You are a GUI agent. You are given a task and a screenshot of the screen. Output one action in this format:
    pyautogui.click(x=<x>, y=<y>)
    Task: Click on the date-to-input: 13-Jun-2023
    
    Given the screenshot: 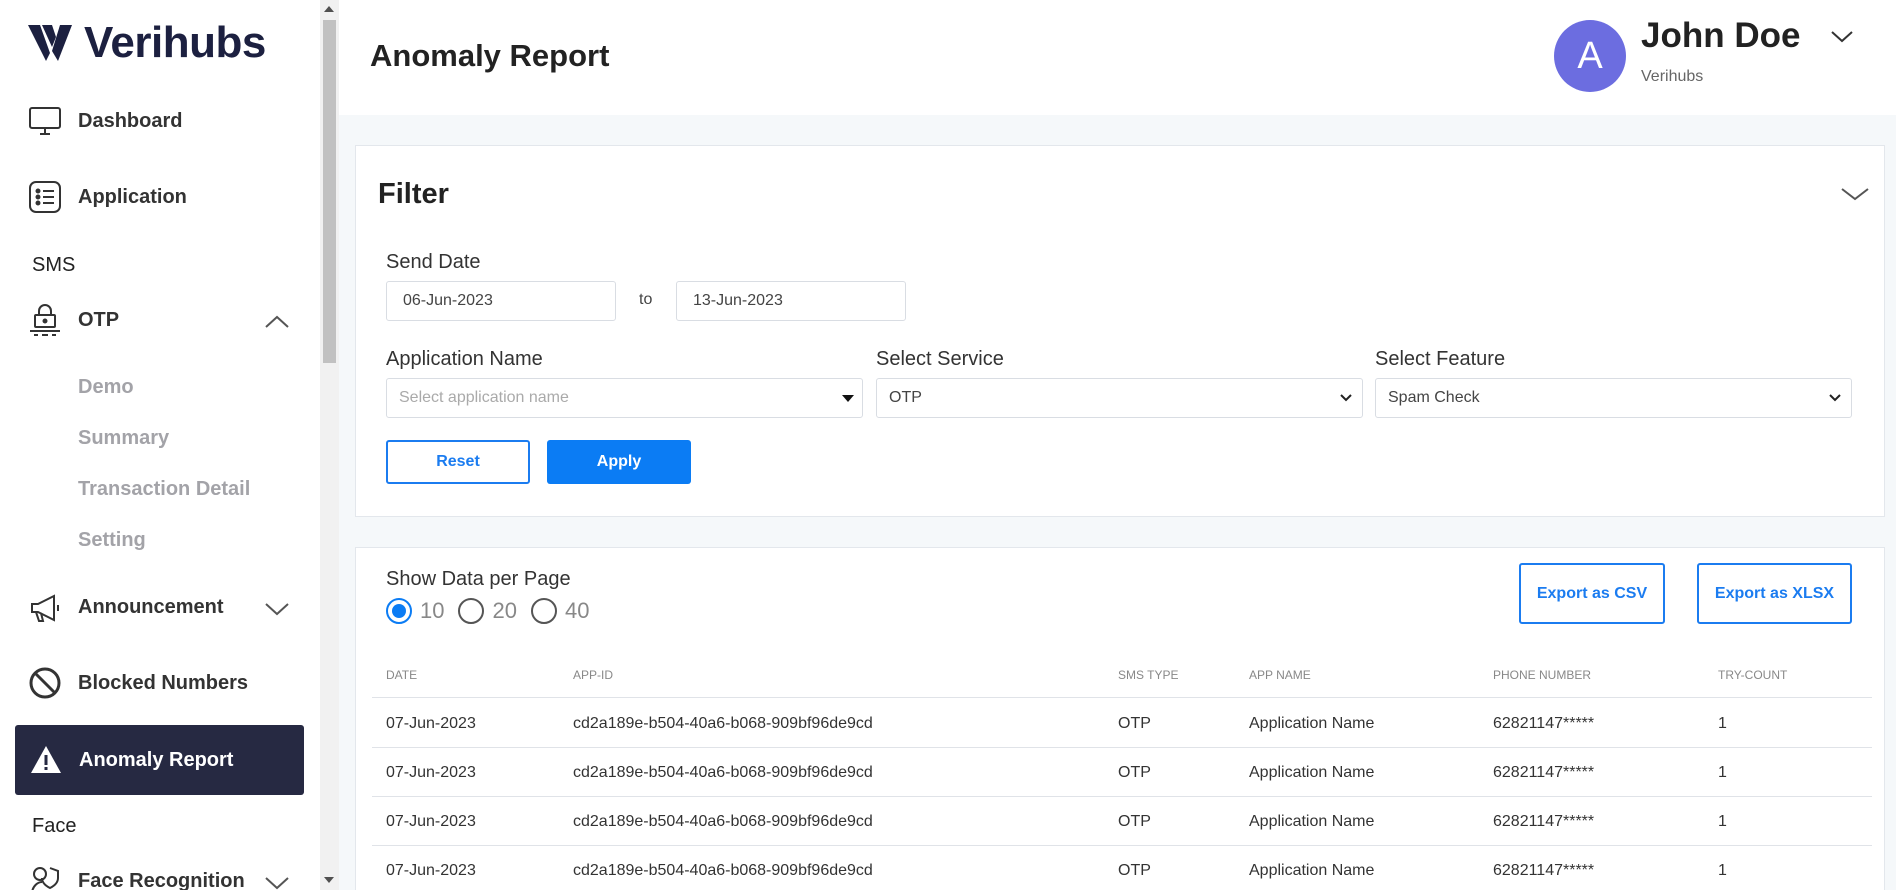 What is the action you would take?
    pyautogui.click(x=791, y=301)
    